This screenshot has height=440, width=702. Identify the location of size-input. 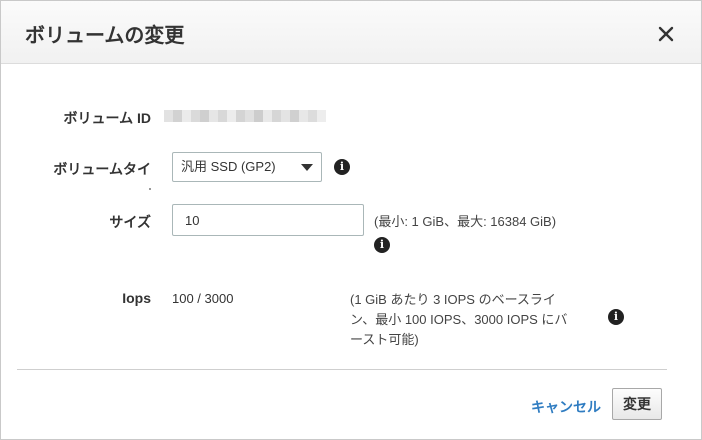
(268, 220).